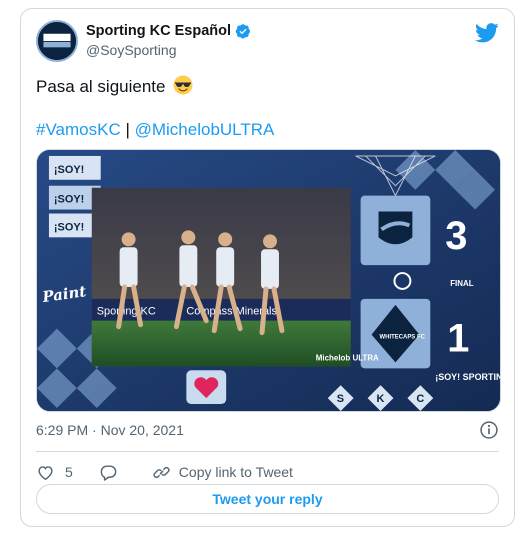 This screenshot has width=524, height=538. What do you see at coordinates (168, 40) in the screenshot?
I see `author-block: Sporting KC Español @SoySporting` at bounding box center [168, 40].